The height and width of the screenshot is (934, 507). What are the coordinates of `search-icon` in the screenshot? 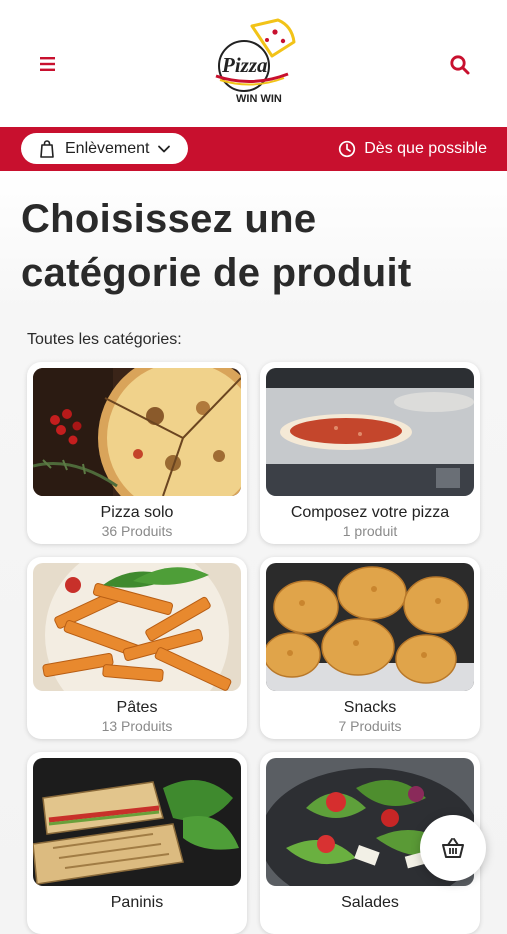 It's located at (460, 65).